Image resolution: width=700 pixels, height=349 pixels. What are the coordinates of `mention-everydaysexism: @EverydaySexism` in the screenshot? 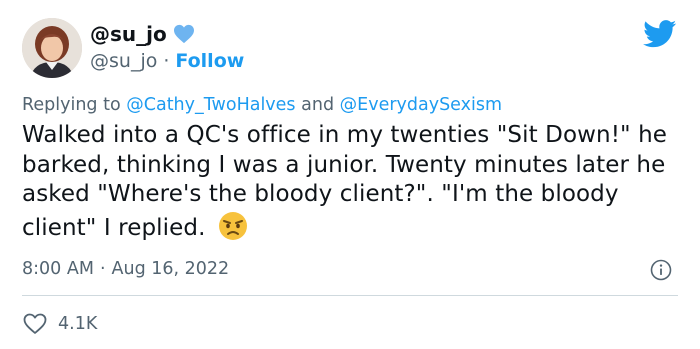 It's located at (421, 105).